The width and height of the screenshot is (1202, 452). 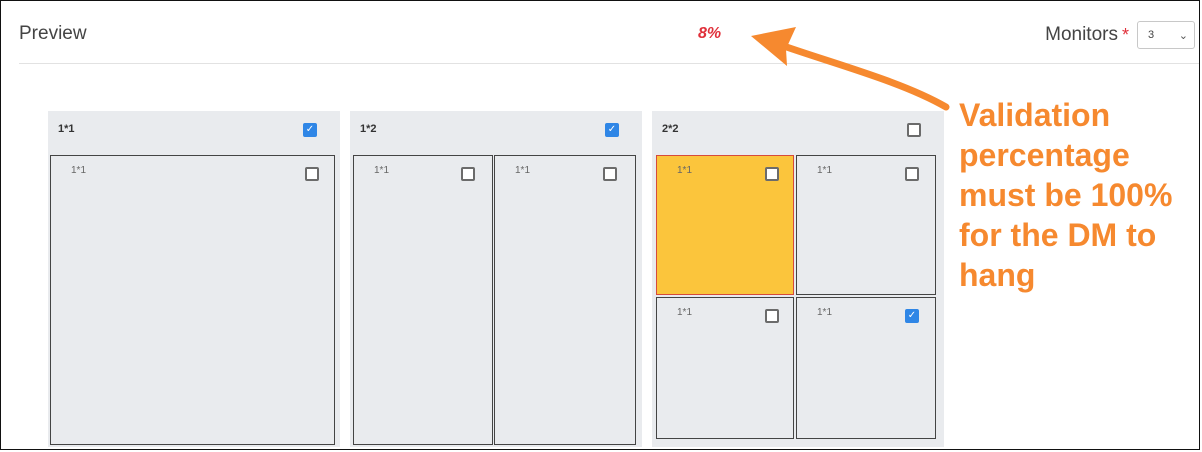 I want to click on layout-header: 1*2 ✓, so click(x=496, y=130).